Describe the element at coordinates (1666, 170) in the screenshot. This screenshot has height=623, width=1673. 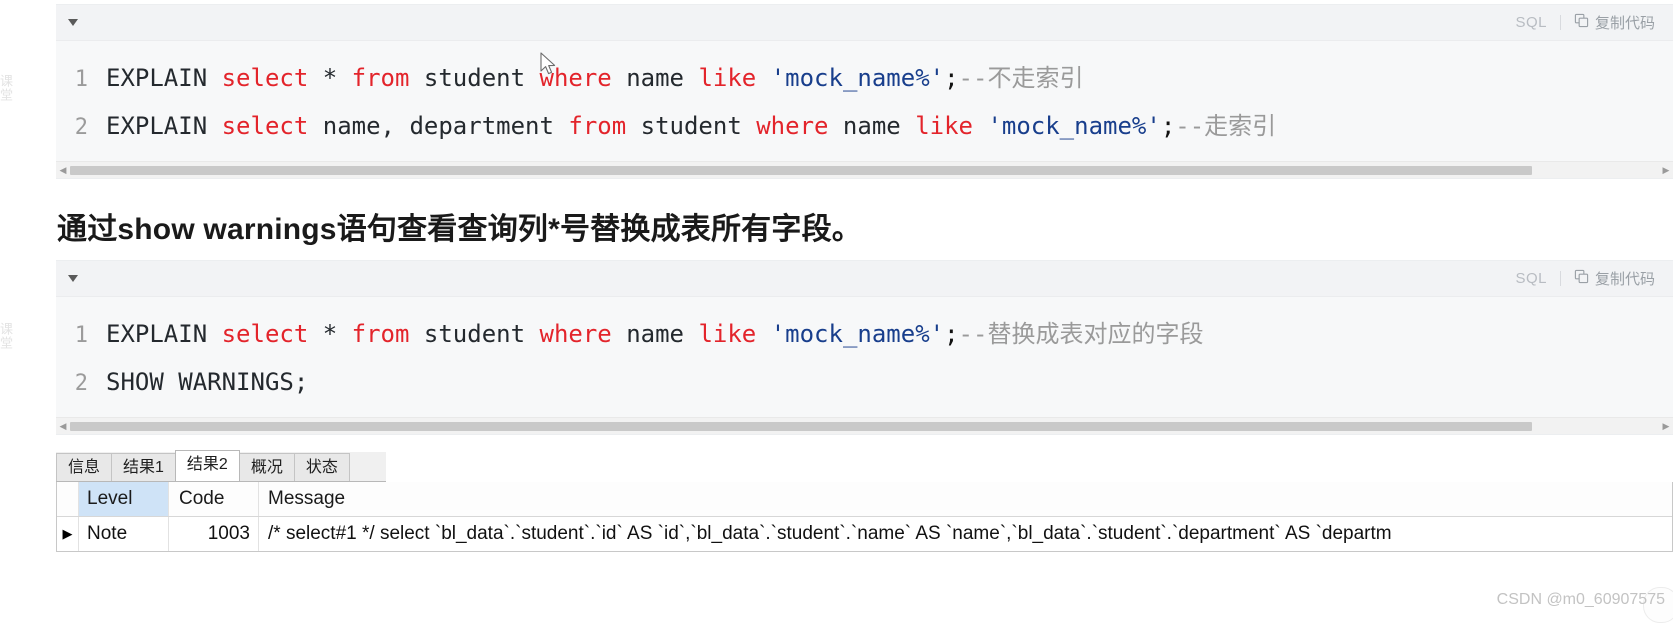
I see `scroll-right-arrow-icon-1: ▶` at that location.